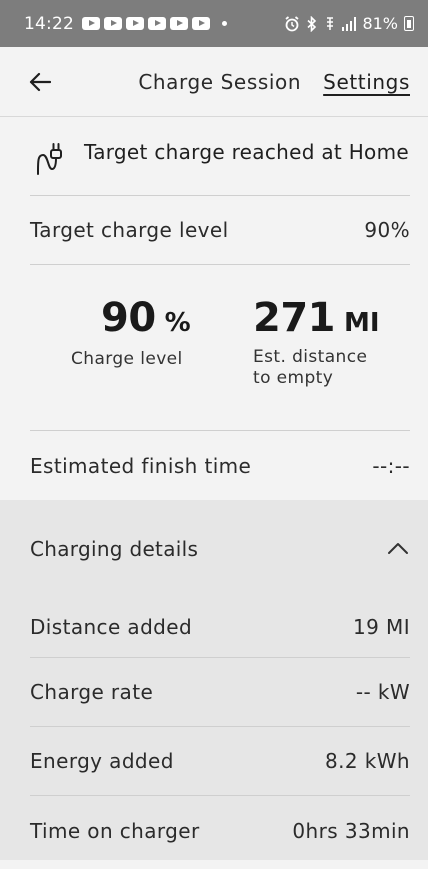 The width and height of the screenshot is (428, 869). I want to click on back-arrow-icon, so click(40, 81).